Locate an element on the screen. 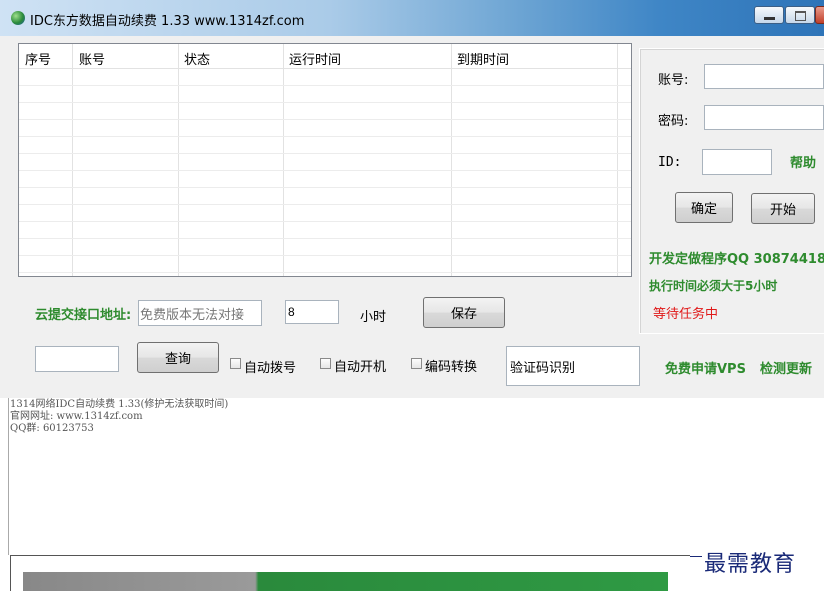 Image resolution: width=824 pixels, height=591 pixels. id-input is located at coordinates (737, 162).